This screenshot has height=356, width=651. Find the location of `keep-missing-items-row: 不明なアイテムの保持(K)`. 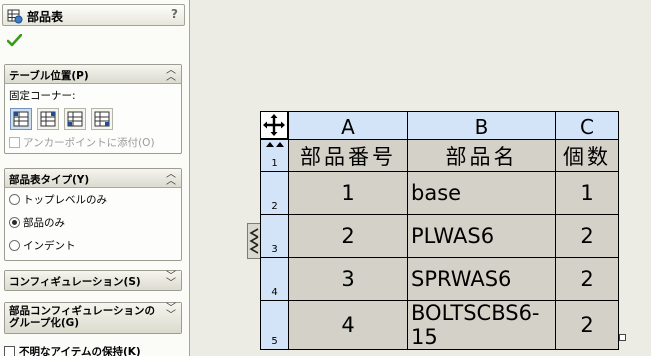

keep-missing-items-row: 不明なアイテムの保持(K) is located at coordinates (72, 350).